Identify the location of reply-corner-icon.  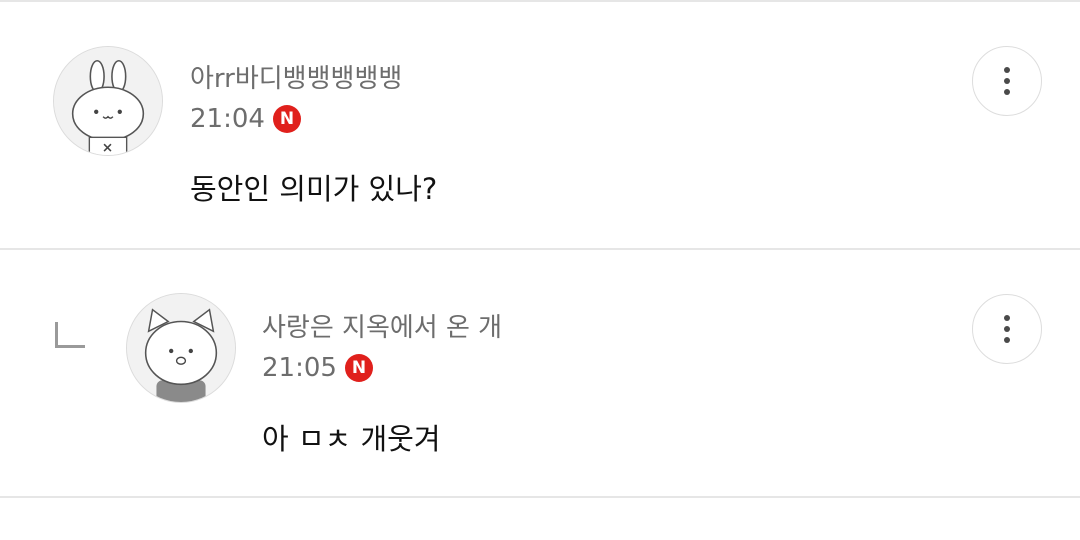
(70, 335).